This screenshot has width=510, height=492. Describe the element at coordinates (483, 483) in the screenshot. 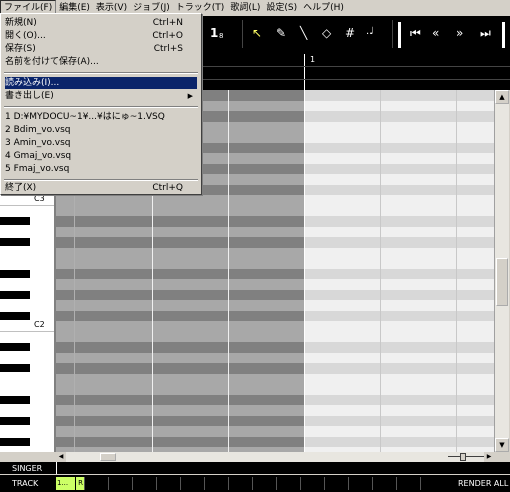

I see `render-all-button: RENDER ALL` at that location.